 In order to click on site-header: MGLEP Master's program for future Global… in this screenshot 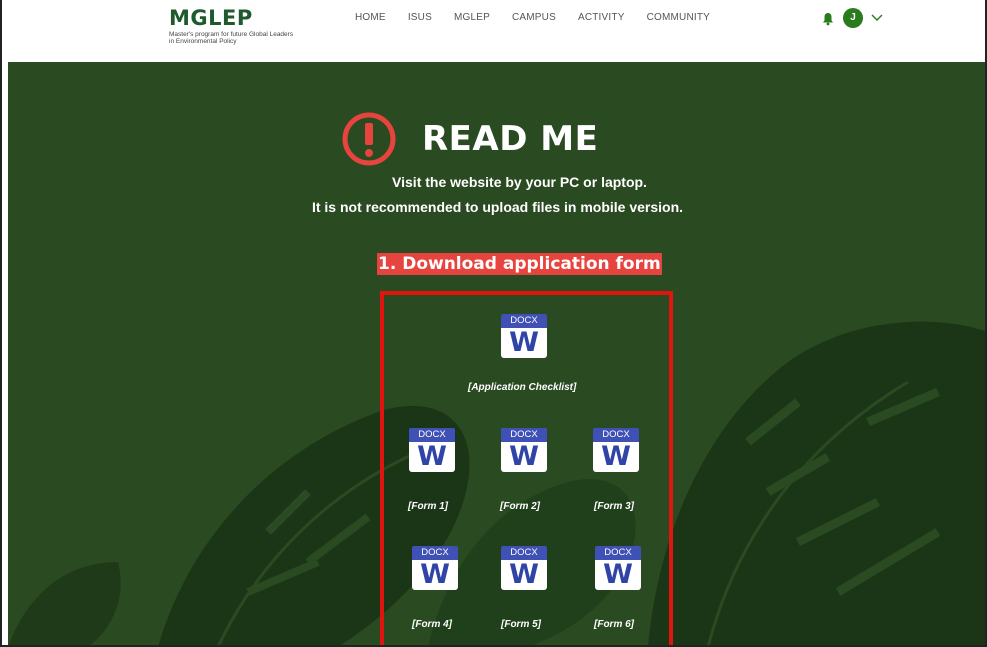, I will do `click(493, 31)`.